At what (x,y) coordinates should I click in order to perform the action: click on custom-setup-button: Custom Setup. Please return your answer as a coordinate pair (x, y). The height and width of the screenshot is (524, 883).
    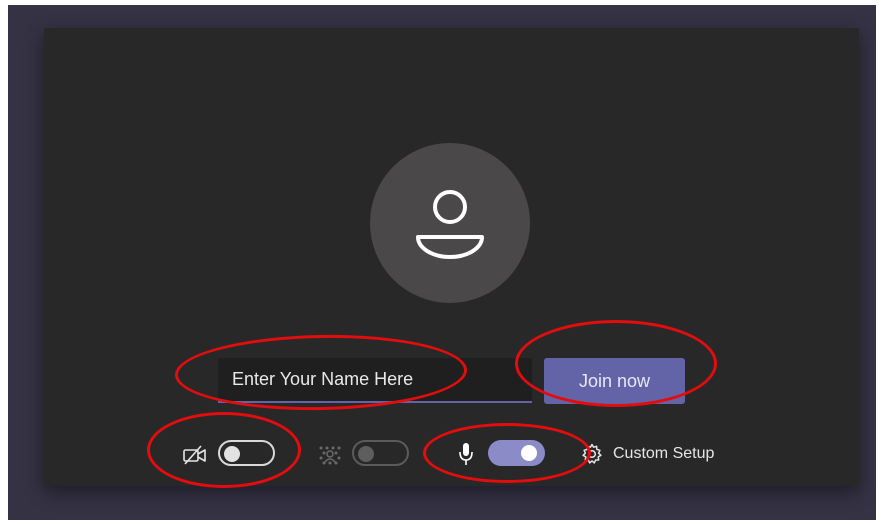
    Looking at the image, I should click on (647, 454).